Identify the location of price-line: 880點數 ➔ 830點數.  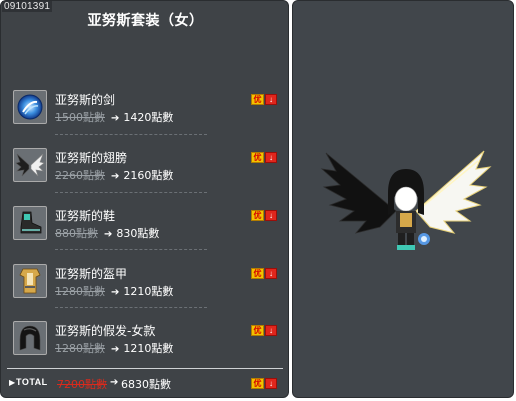
(107, 233).